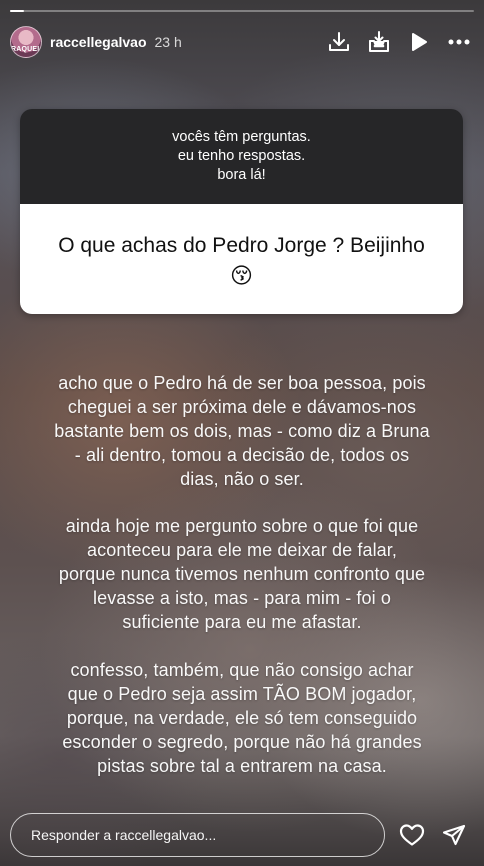 This screenshot has width=484, height=866. I want to click on answer-line: dias, não o ser., so click(242, 479).